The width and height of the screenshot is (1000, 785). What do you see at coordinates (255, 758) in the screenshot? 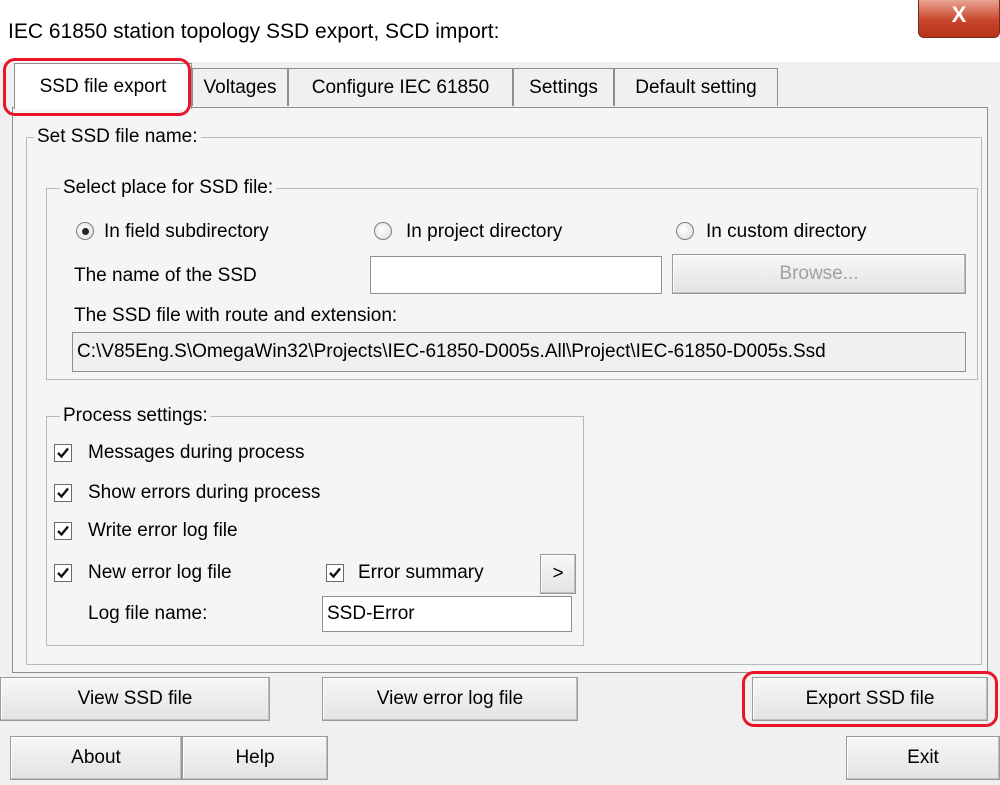
I see `help-button: Help` at bounding box center [255, 758].